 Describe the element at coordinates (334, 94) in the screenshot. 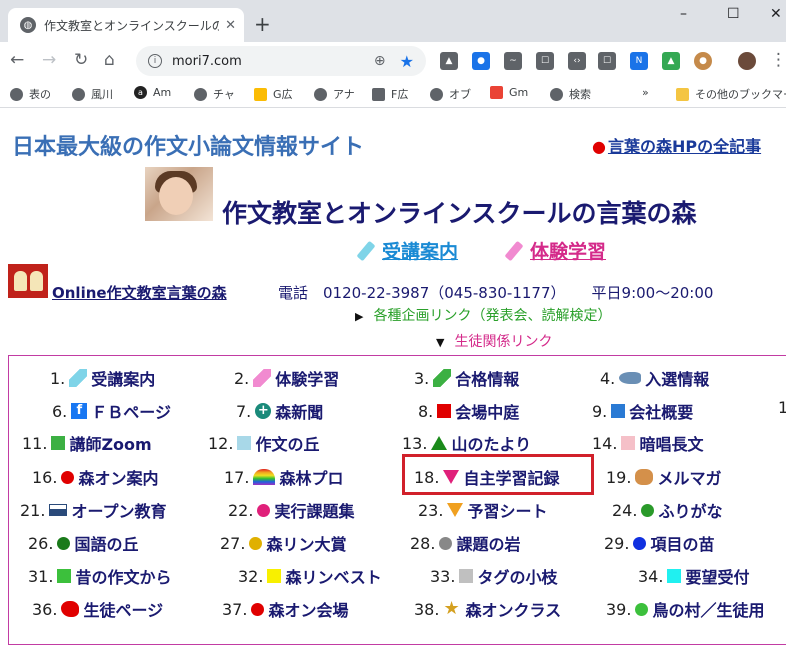

I see `bookmark-item: アナ` at that location.